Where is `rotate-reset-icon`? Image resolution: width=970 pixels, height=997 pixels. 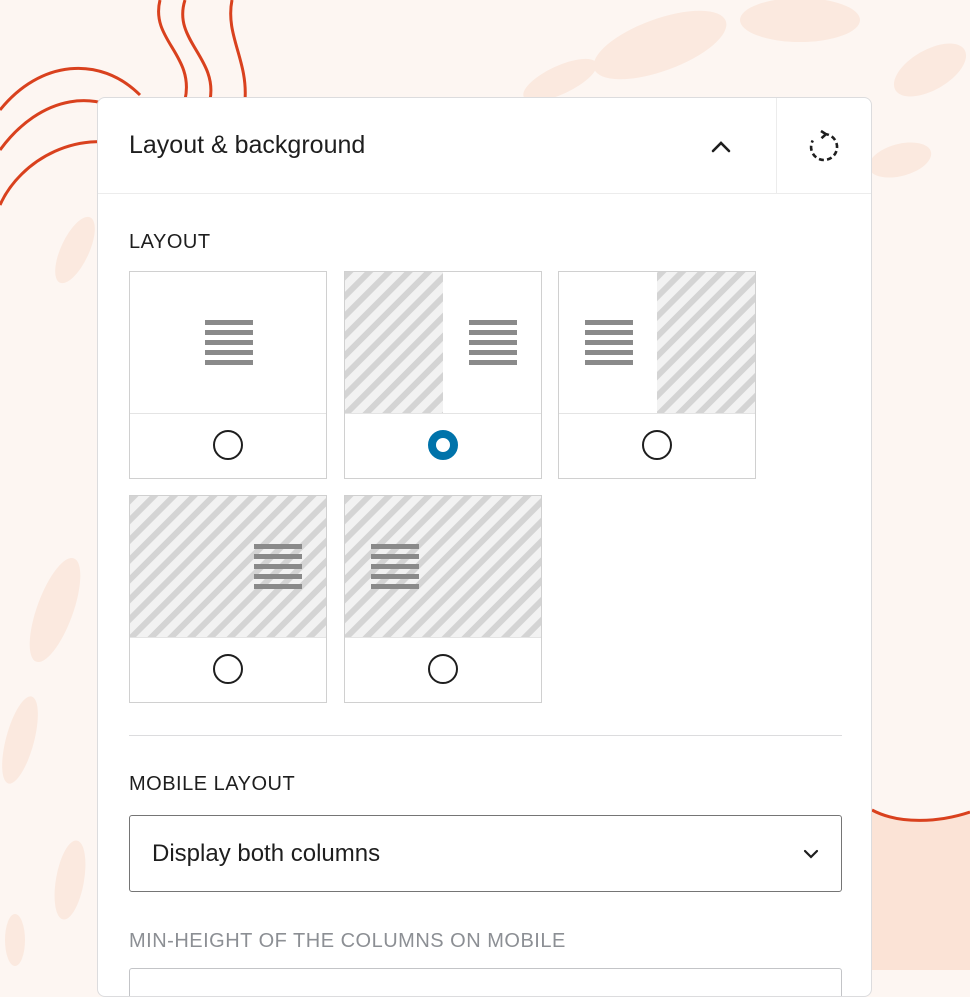 rotate-reset-icon is located at coordinates (824, 145).